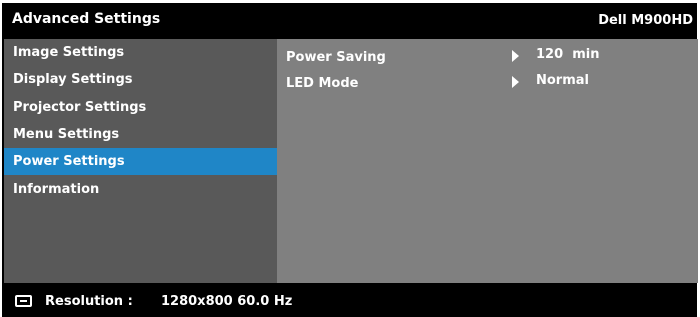 The height and width of the screenshot is (317, 700). What do you see at coordinates (487, 57) in the screenshot?
I see `power-saving-setting: Power Saving 120 min` at bounding box center [487, 57].